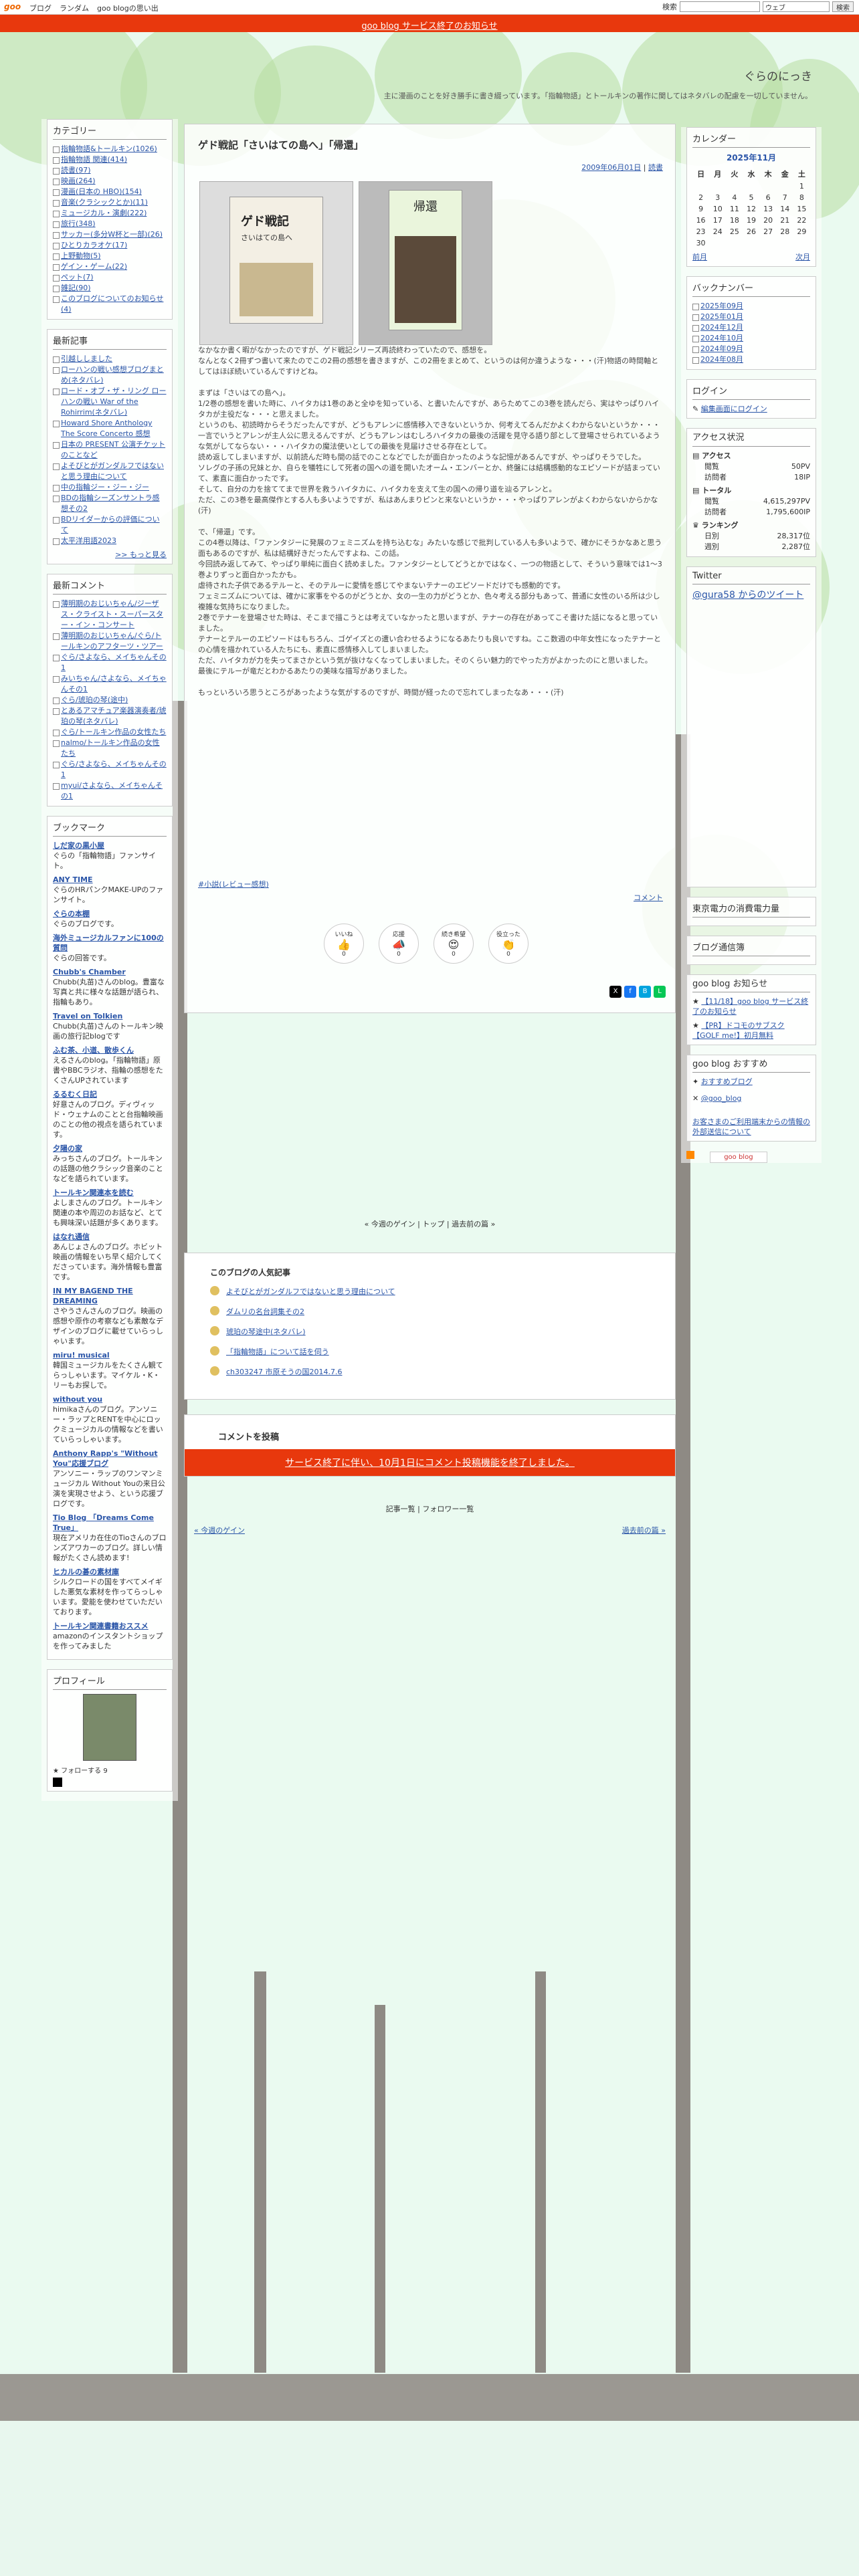 This screenshot has width=859, height=2576. Describe the element at coordinates (110, 972) in the screenshot. I see `bookmark-link: Chubb's Chamber` at that location.